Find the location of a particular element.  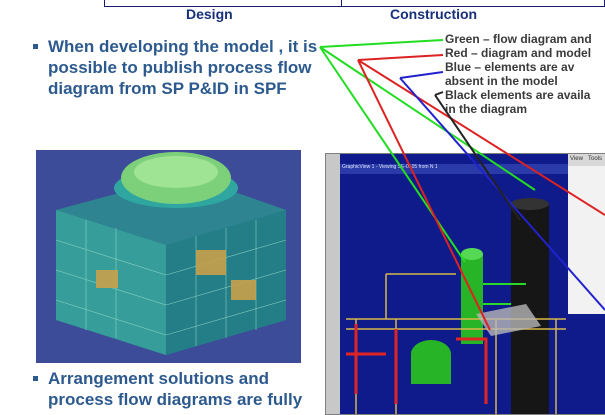

red-connector-line is located at coordinates (400, 57).